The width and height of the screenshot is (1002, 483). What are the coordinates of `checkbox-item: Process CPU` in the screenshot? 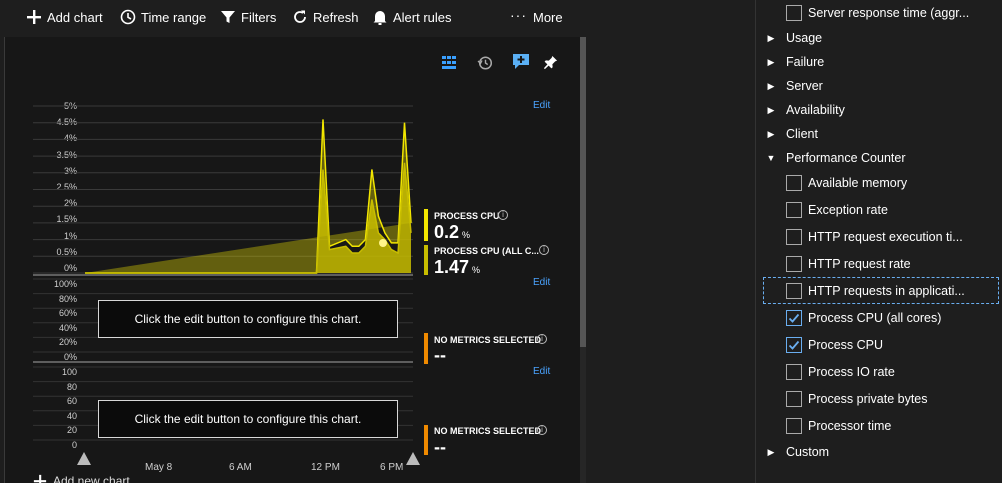 It's located at (876, 344).